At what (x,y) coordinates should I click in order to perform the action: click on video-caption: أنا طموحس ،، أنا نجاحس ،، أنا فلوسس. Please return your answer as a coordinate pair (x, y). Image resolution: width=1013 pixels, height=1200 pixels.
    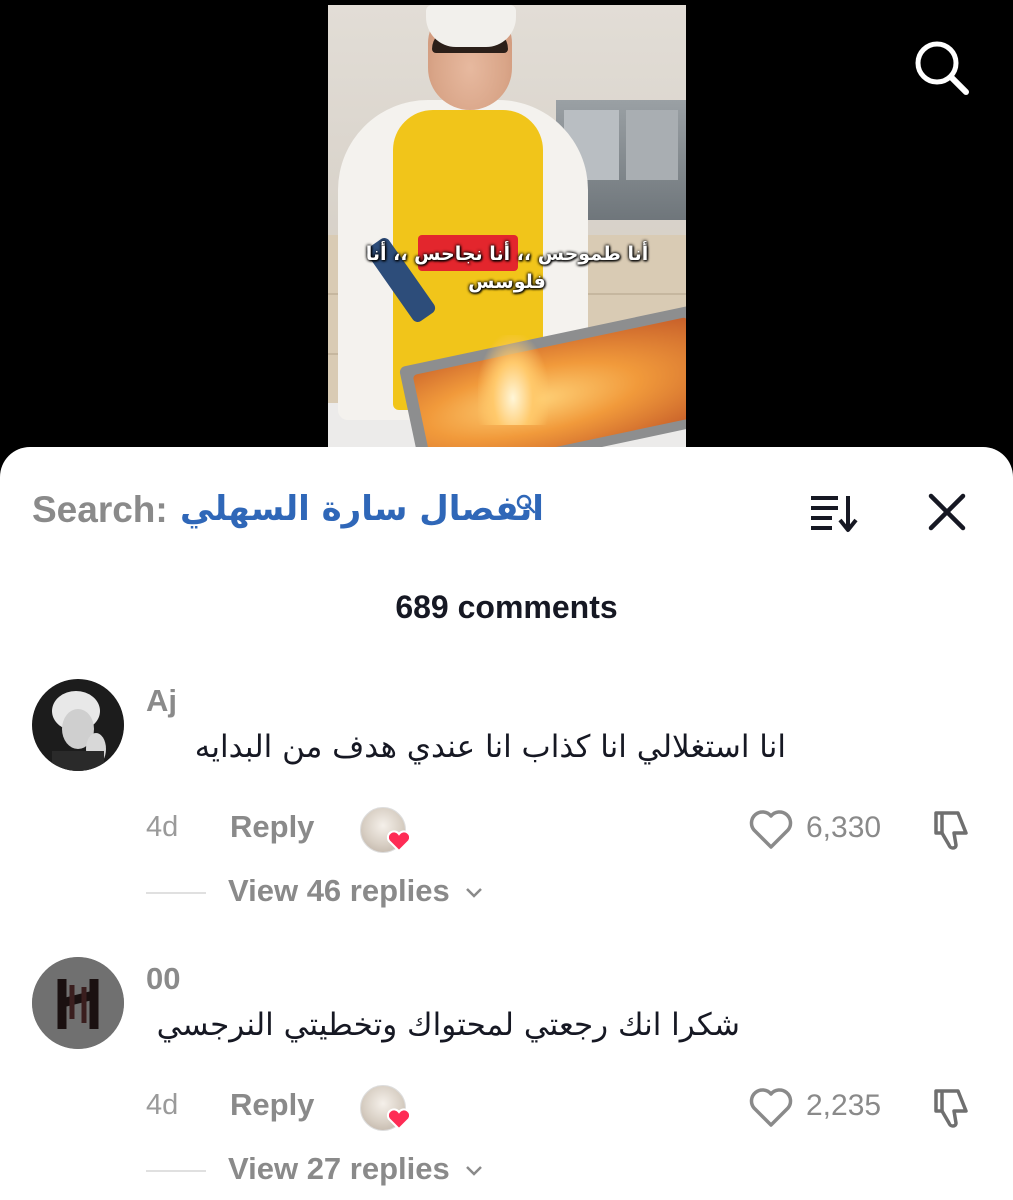
    Looking at the image, I should click on (507, 268).